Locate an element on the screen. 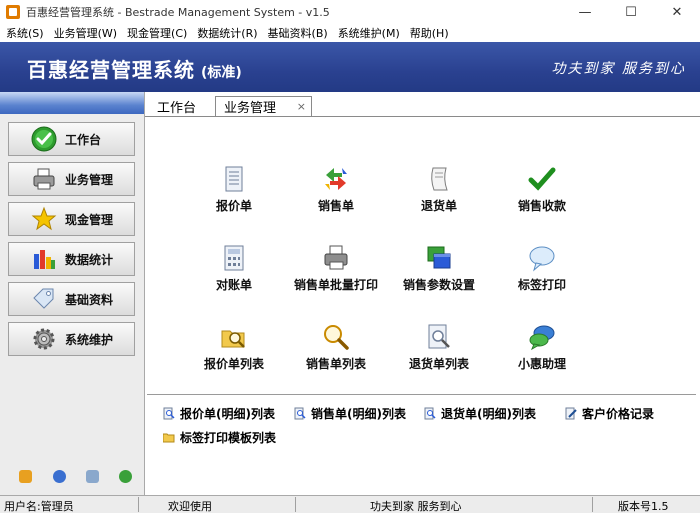 This screenshot has width=700, height=513. func-label: 销售单批量打印 is located at coordinates (335, 285).